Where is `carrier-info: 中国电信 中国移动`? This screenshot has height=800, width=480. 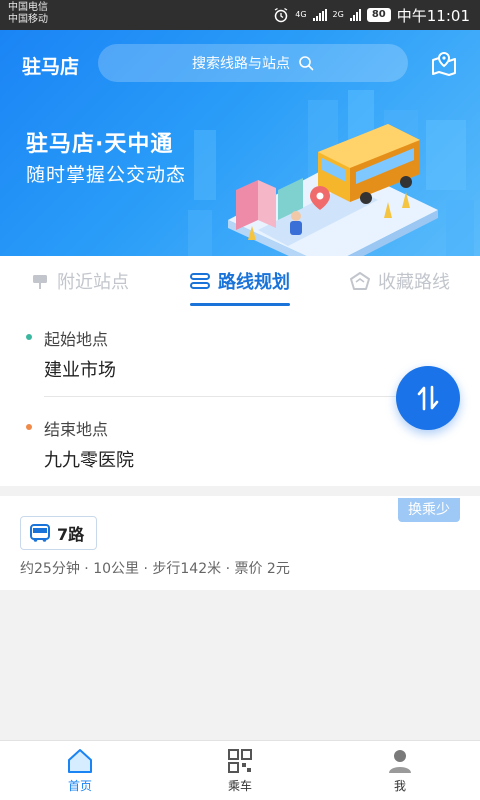 carrier-info: 中国电信 中国移动 is located at coordinates (28, 14).